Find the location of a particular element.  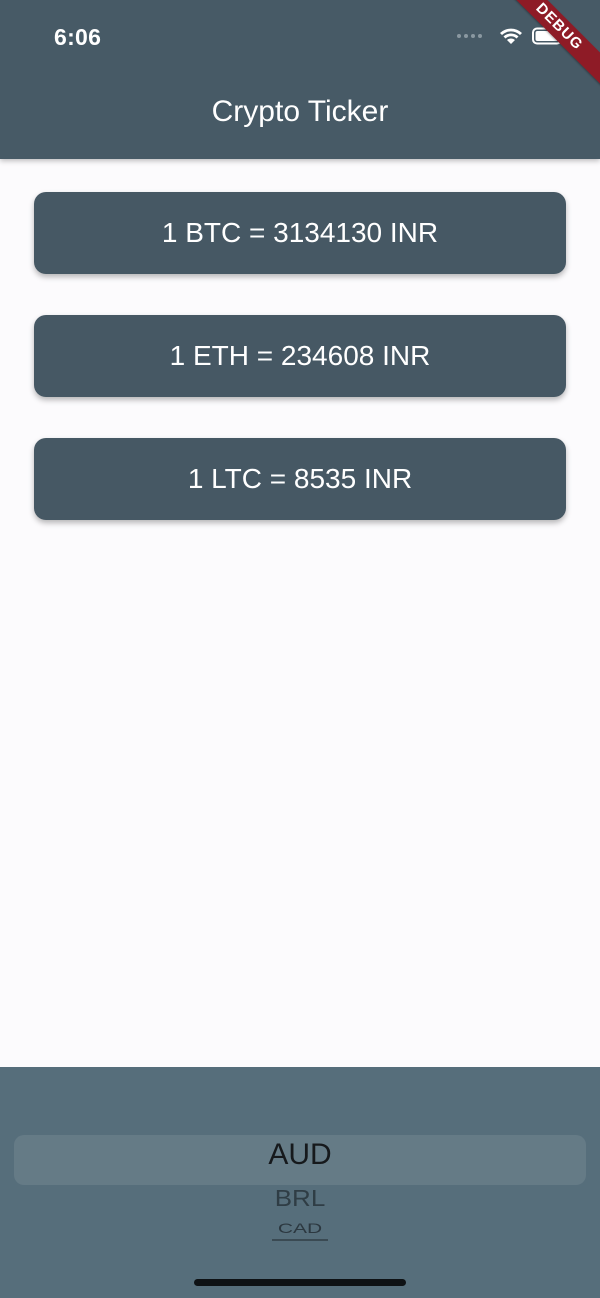

rate-card-ltc: 1 LTC = 8535 INR is located at coordinates (300, 479).